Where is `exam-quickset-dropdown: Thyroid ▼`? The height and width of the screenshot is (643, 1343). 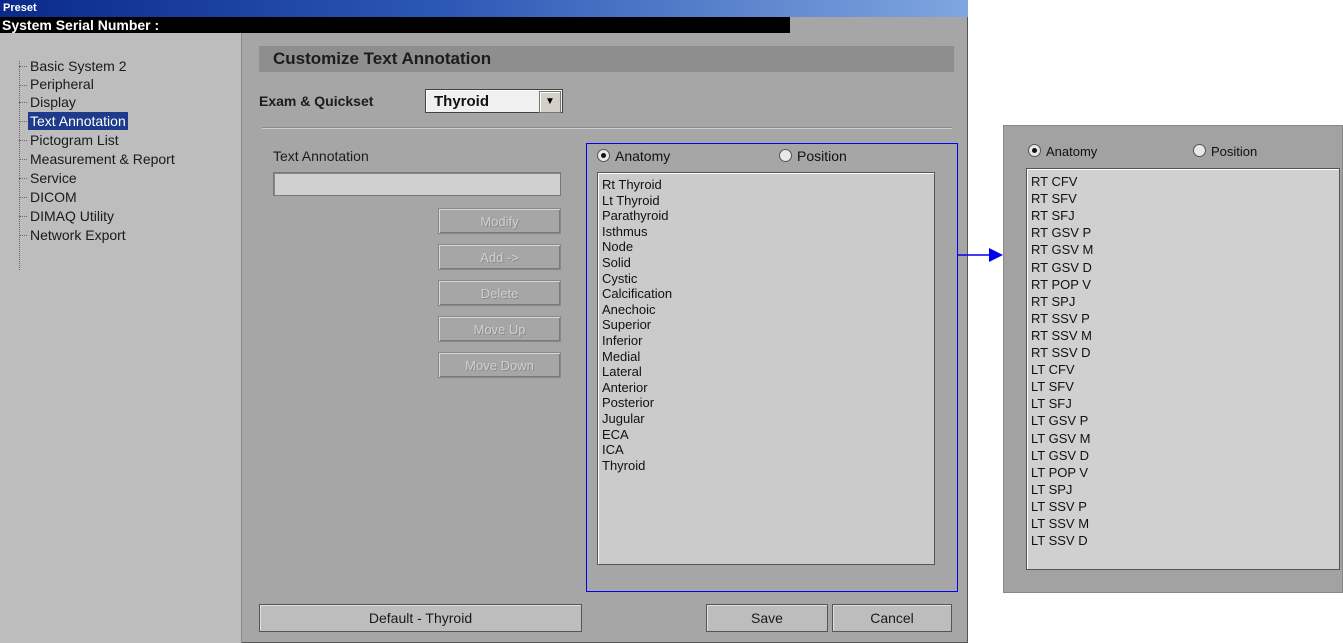 exam-quickset-dropdown: Thyroid ▼ is located at coordinates (494, 101).